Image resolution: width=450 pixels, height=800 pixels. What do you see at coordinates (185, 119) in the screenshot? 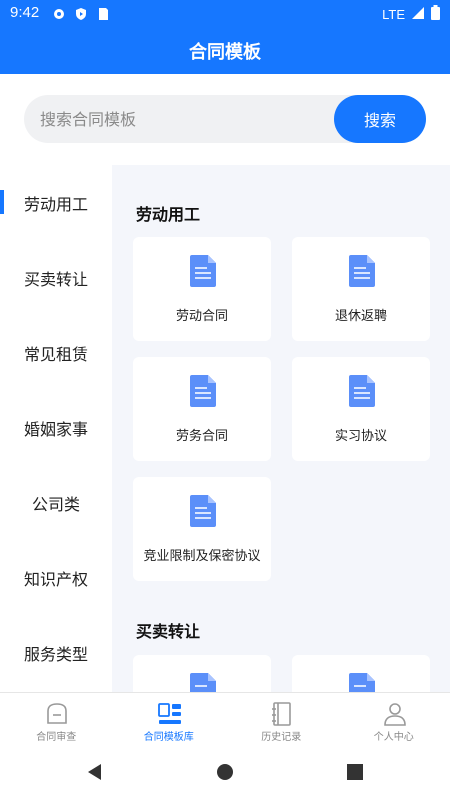
I see `search-input` at bounding box center [185, 119].